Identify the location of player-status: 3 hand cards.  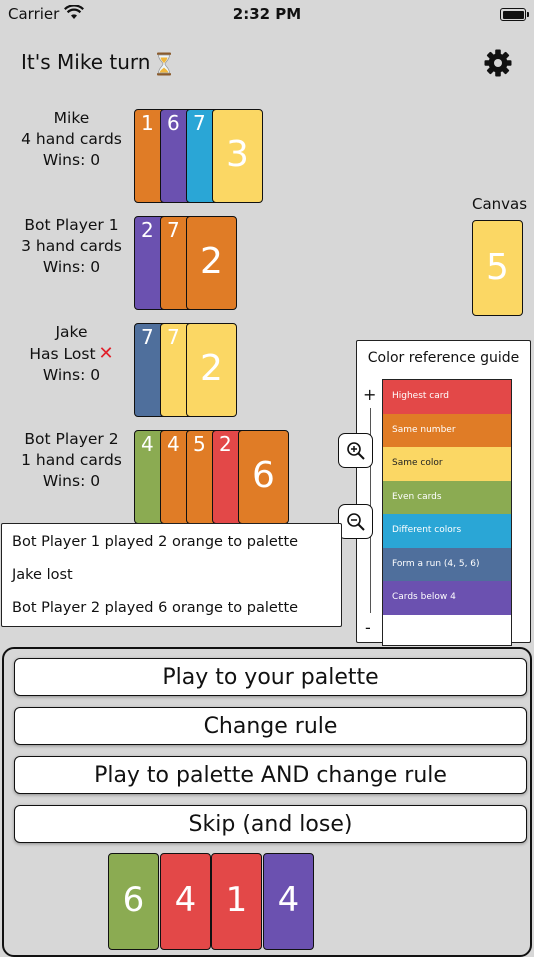
(71, 246).